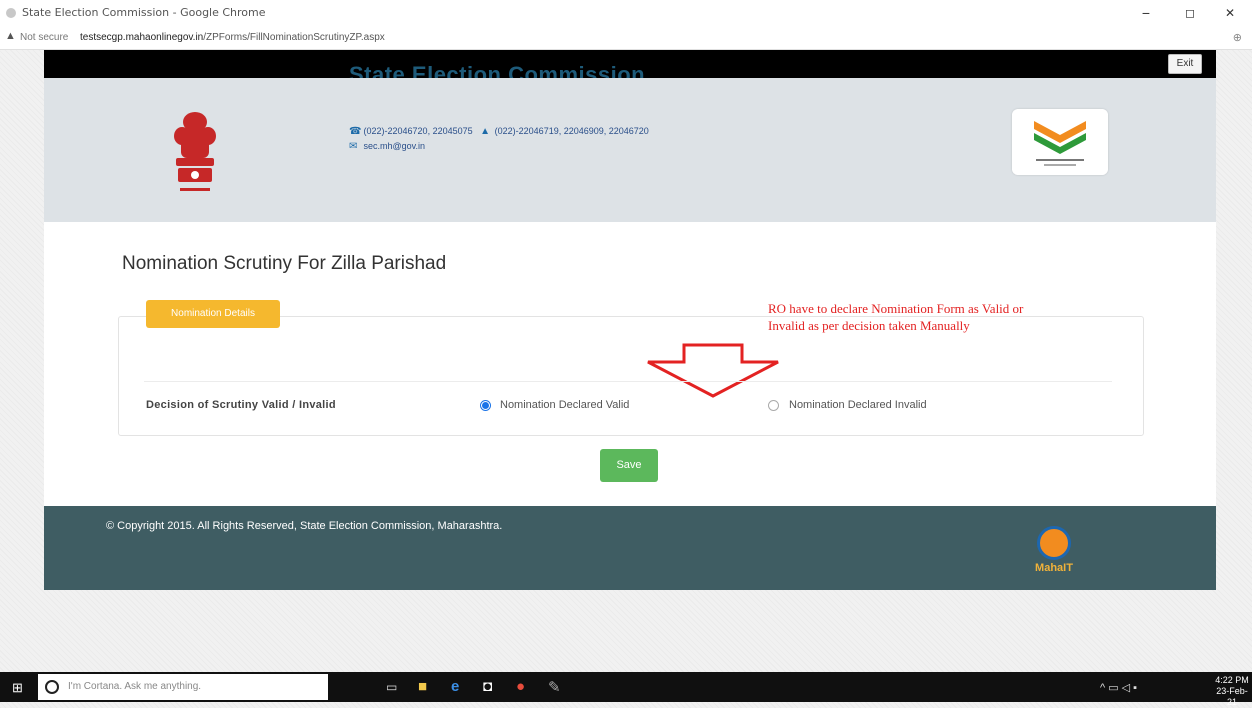  Describe the element at coordinates (631, 376) in the screenshot. I see `nomination-details-panel` at that location.